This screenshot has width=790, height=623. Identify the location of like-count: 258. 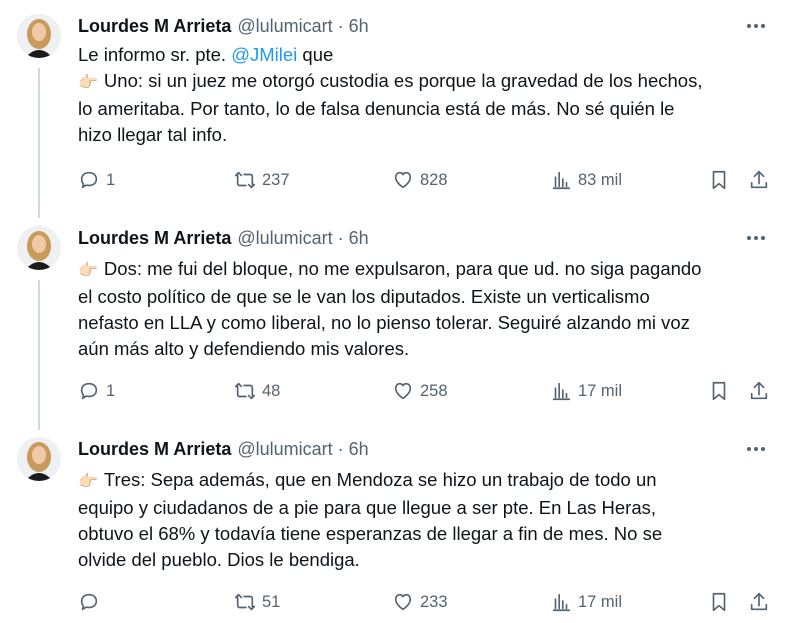
(434, 390).